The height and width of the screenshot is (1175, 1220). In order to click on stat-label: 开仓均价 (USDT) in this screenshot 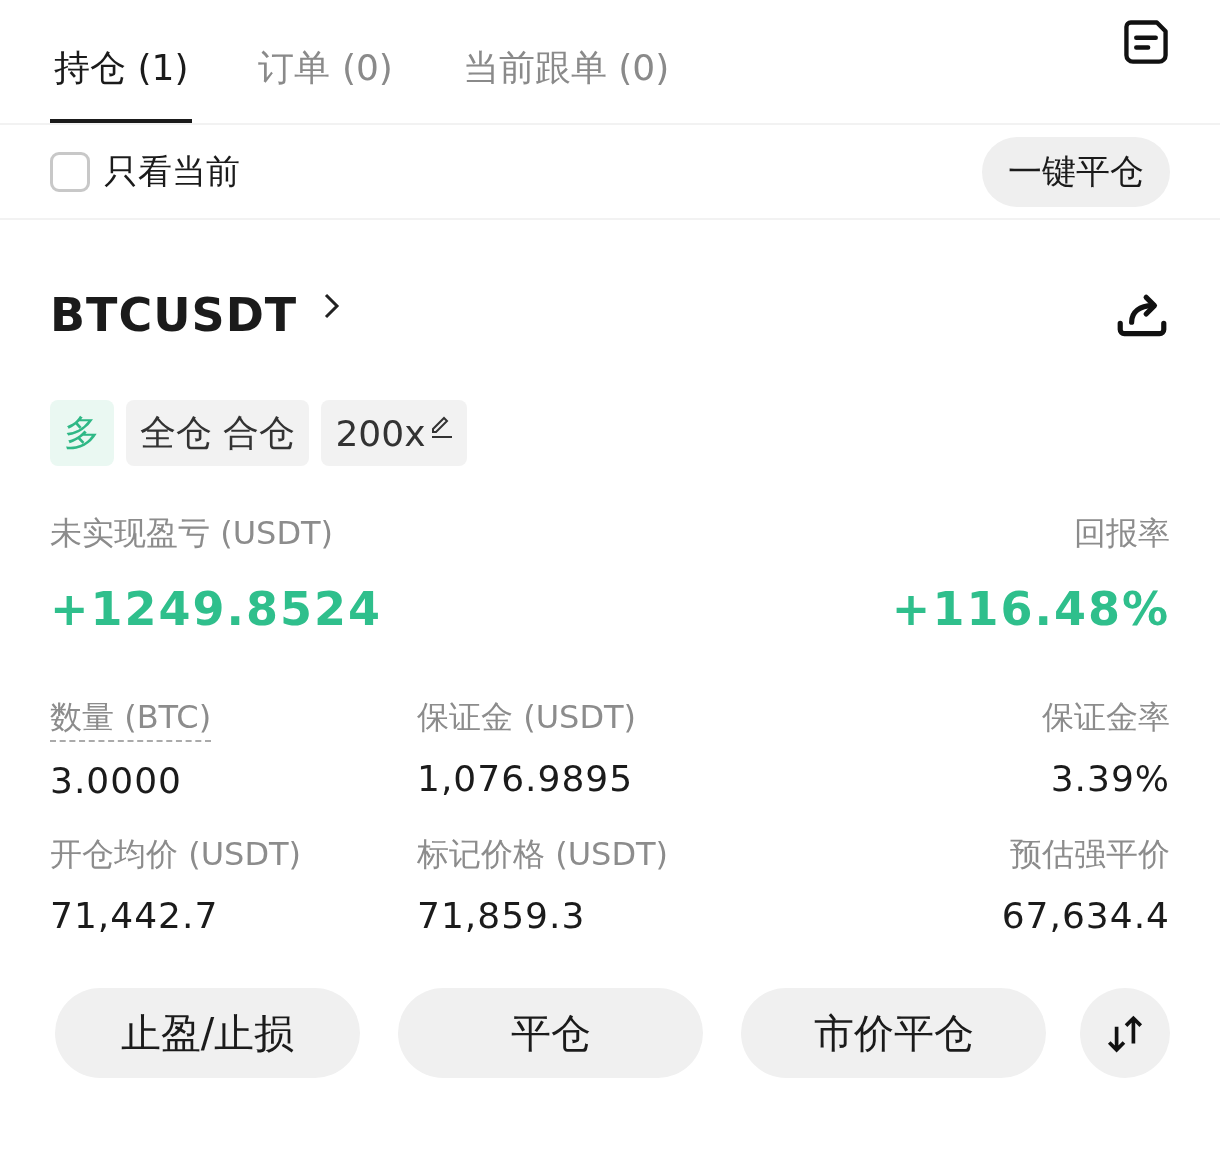, I will do `click(176, 854)`.